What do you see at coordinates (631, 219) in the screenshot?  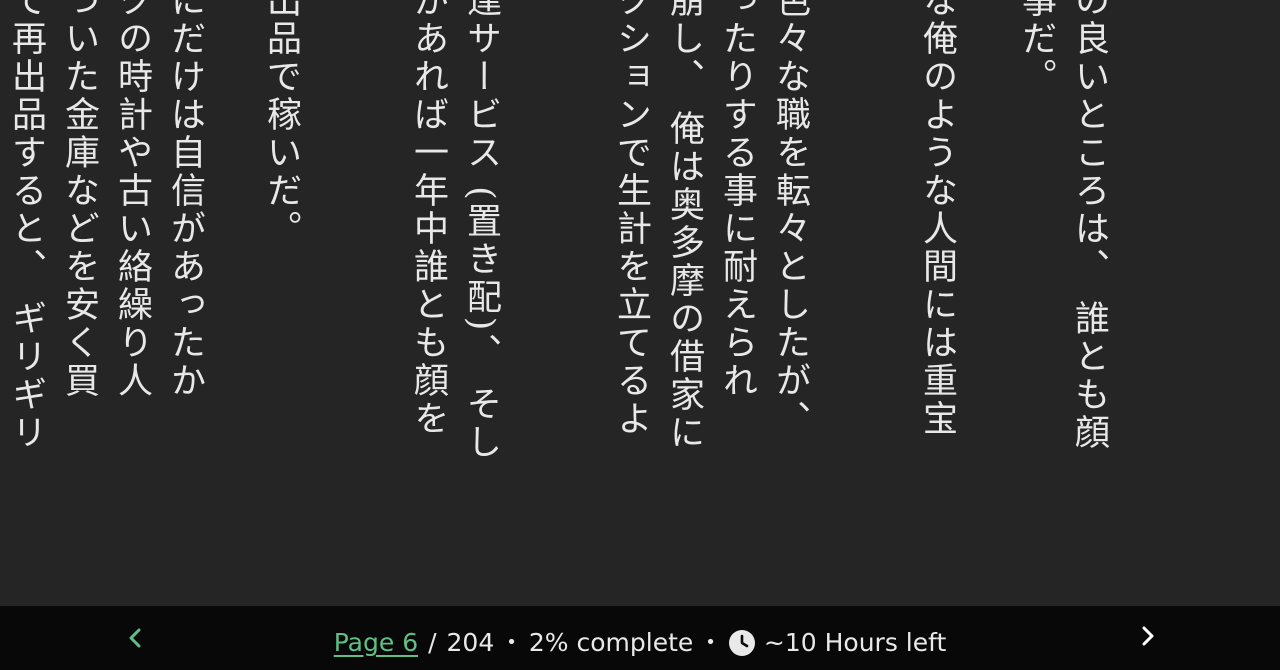 I see `text-column: クションで生計を立てるよ` at bounding box center [631, 219].